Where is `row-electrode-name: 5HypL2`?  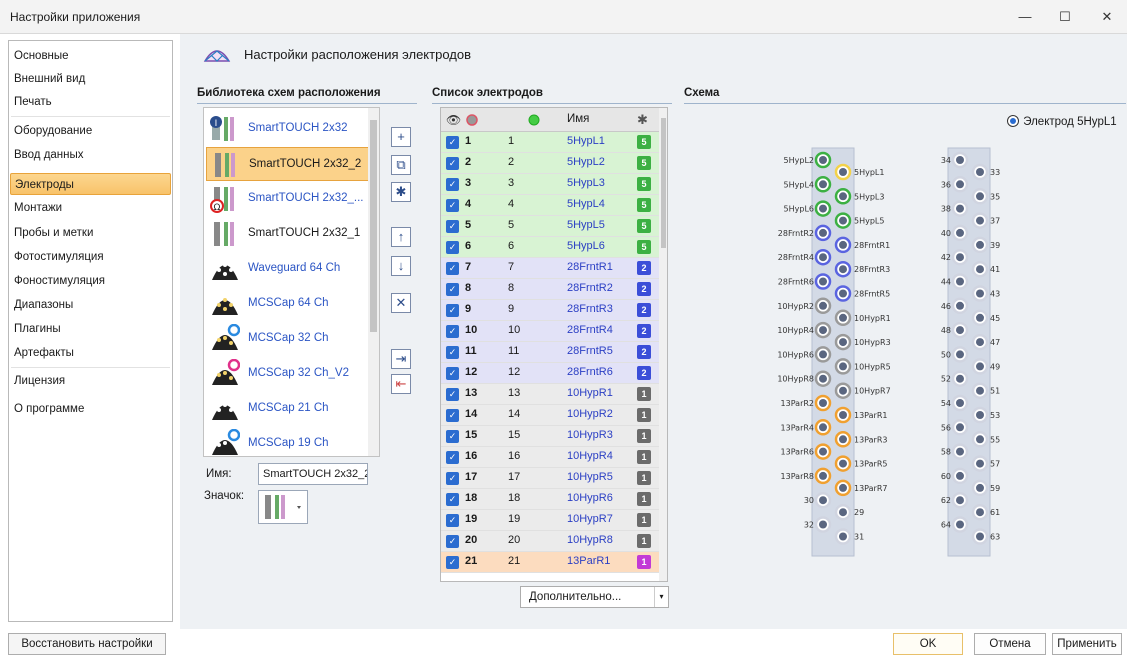
row-electrode-name: 5HypL2 is located at coordinates (586, 162).